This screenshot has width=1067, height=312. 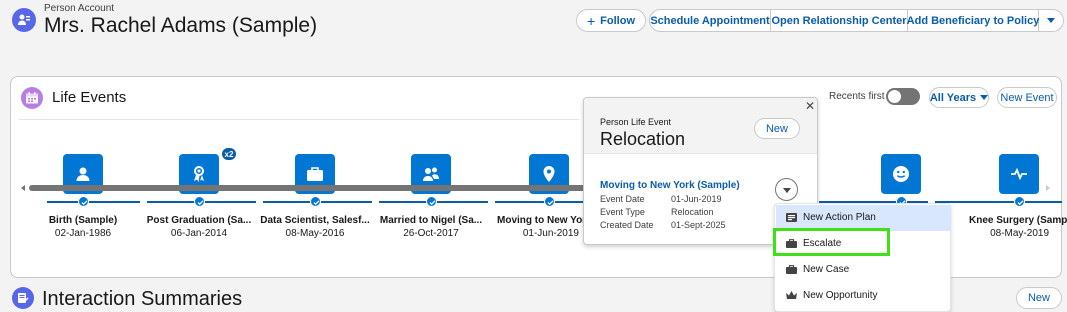 What do you see at coordinates (643, 139) in the screenshot?
I see `popover-title: Relocation` at bounding box center [643, 139].